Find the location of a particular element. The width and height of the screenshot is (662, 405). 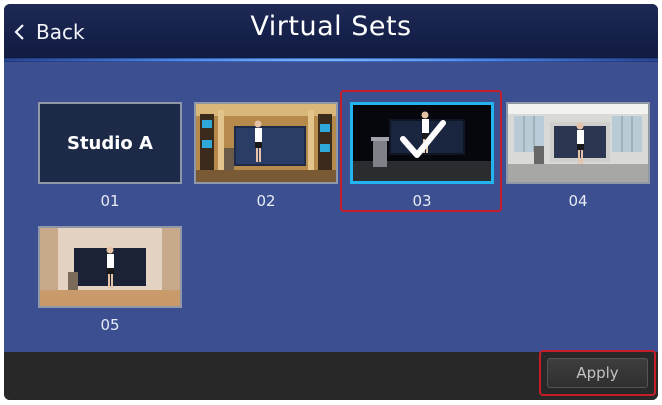

header-bar: Back Virtual Sets is located at coordinates (331, 32).